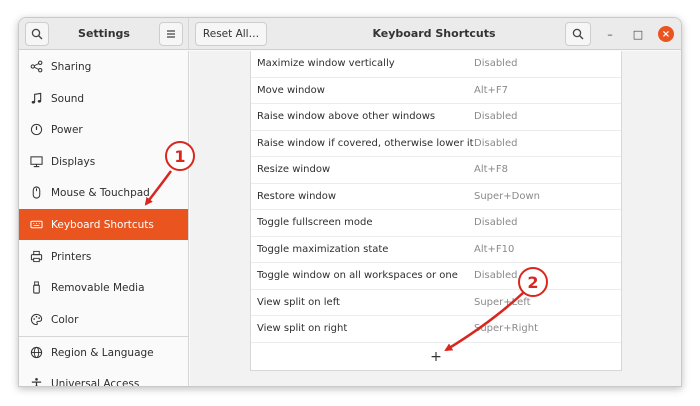 The width and height of the screenshot is (700, 406). What do you see at coordinates (36, 288) in the screenshot?
I see `usb-icon` at bounding box center [36, 288].